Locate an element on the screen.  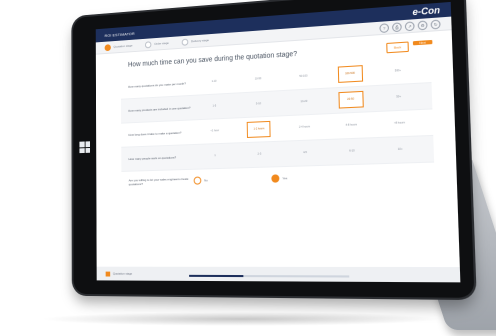
option: 4-8 hours is located at coordinates (351, 126).